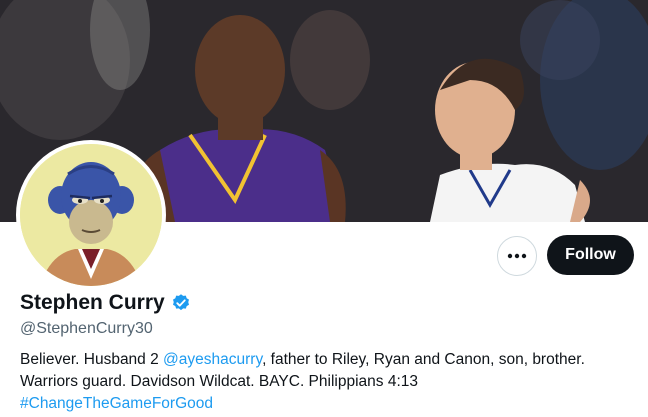 This screenshot has width=648, height=417. I want to click on profile-display-name: Stephen Curry, so click(92, 302).